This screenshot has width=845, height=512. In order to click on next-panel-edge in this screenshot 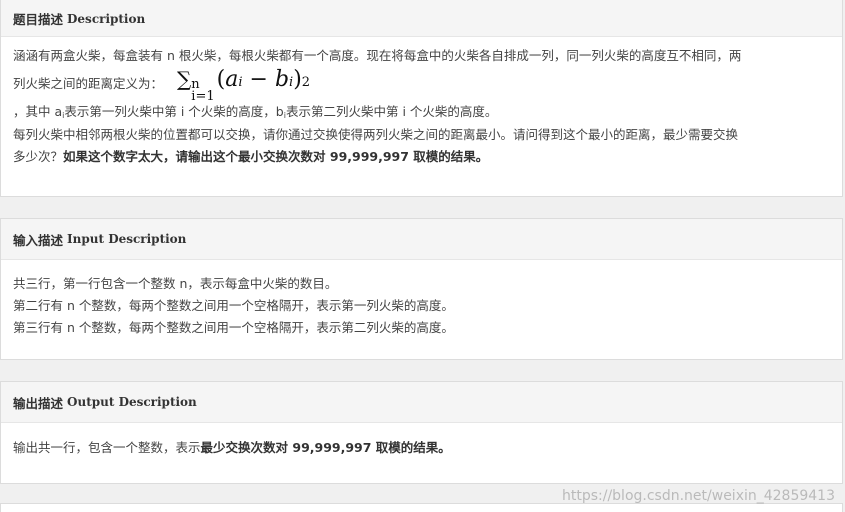, I will do `click(421, 507)`.